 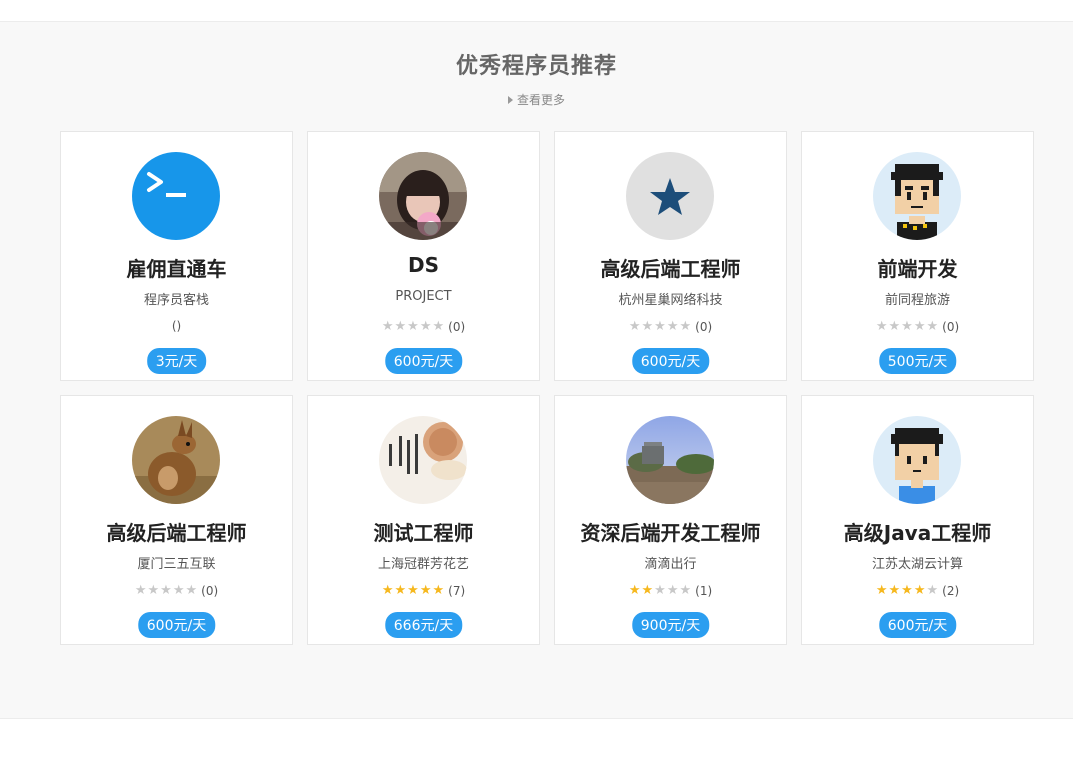 I want to click on price-badge: 900元/天, so click(x=670, y=625).